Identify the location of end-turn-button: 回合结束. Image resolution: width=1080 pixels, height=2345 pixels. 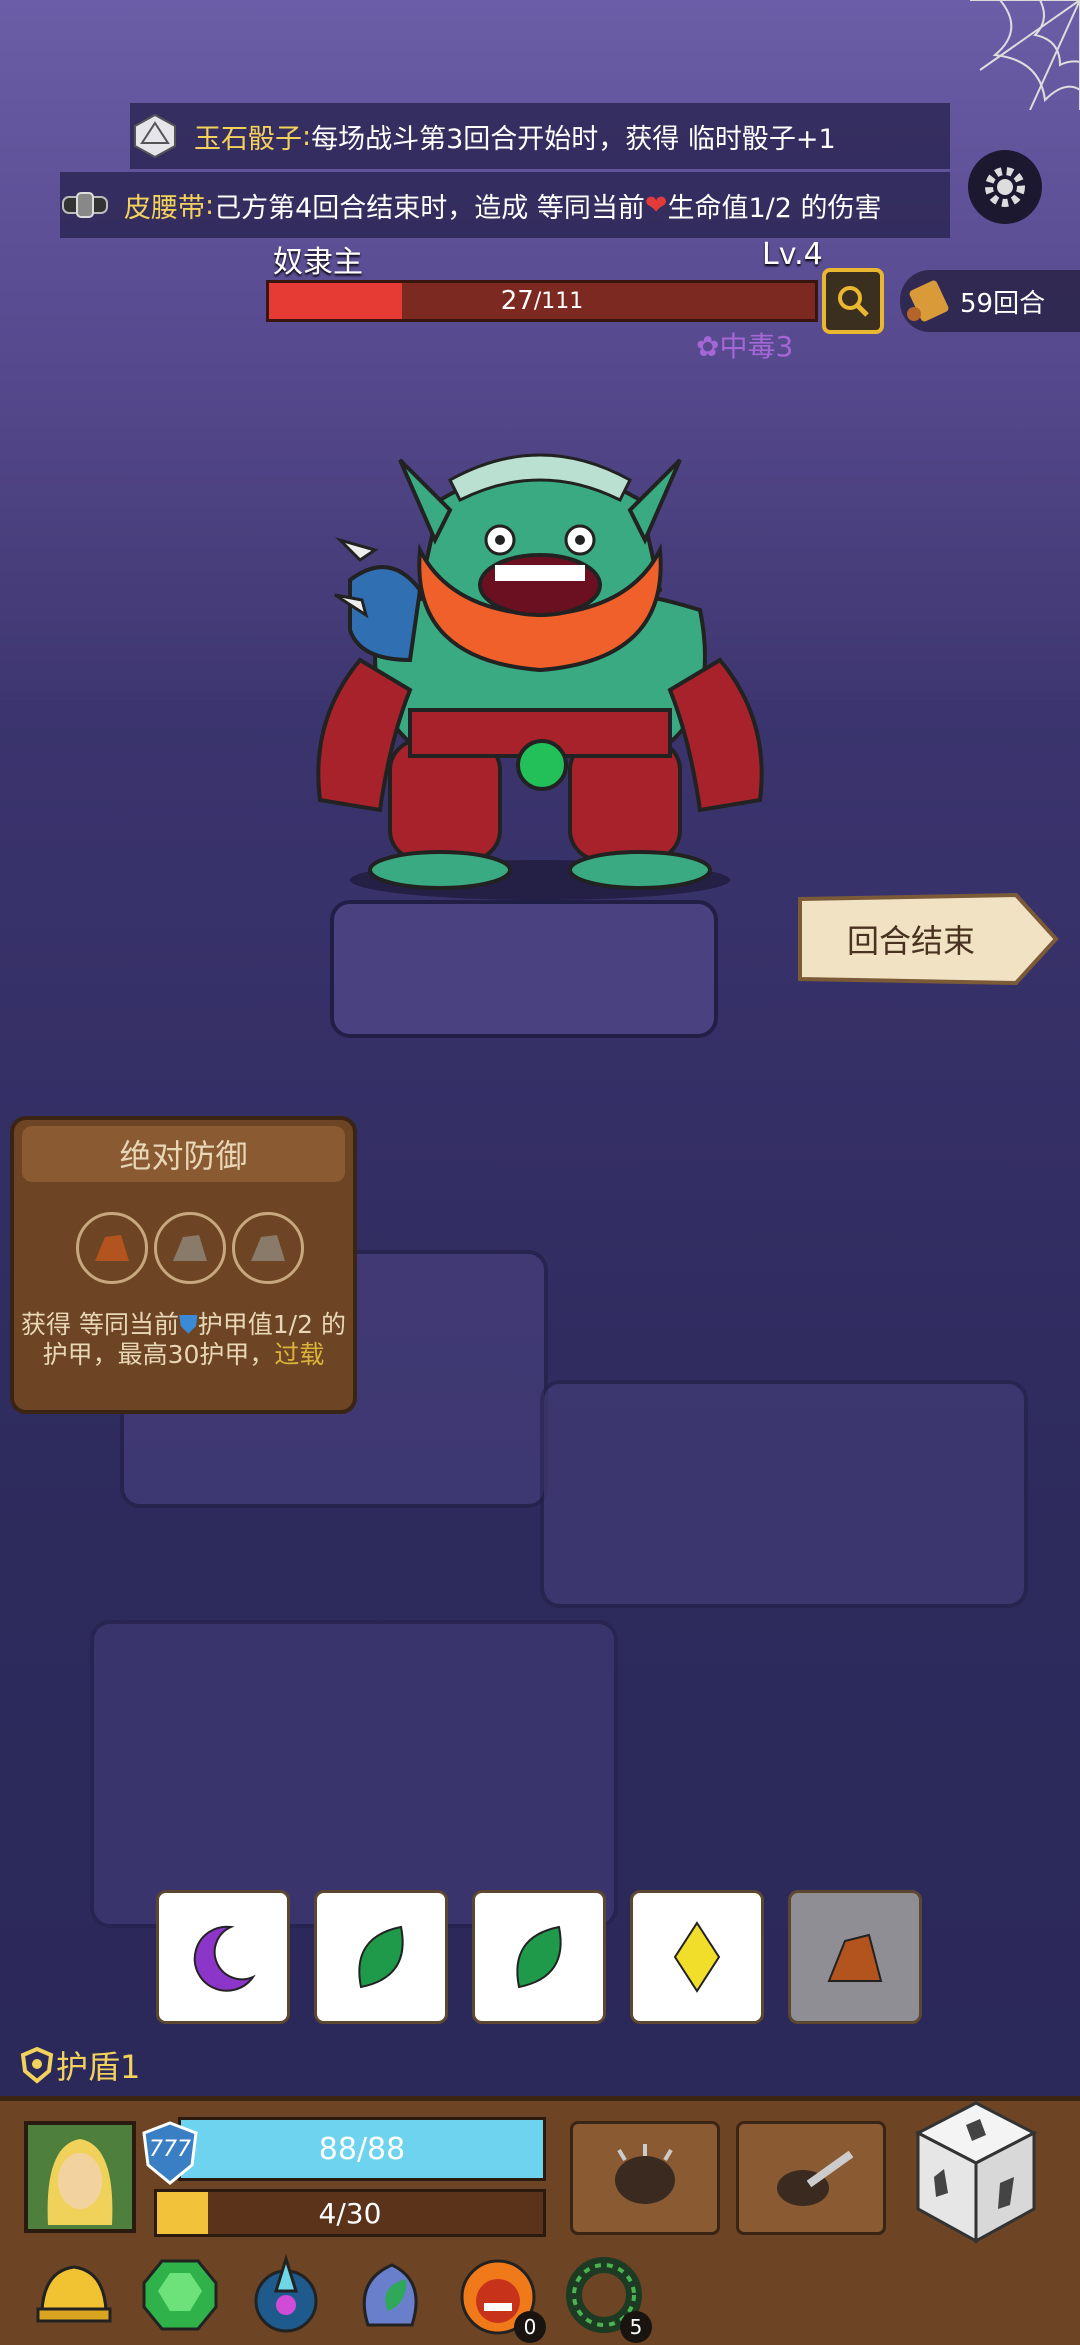
(928, 939).